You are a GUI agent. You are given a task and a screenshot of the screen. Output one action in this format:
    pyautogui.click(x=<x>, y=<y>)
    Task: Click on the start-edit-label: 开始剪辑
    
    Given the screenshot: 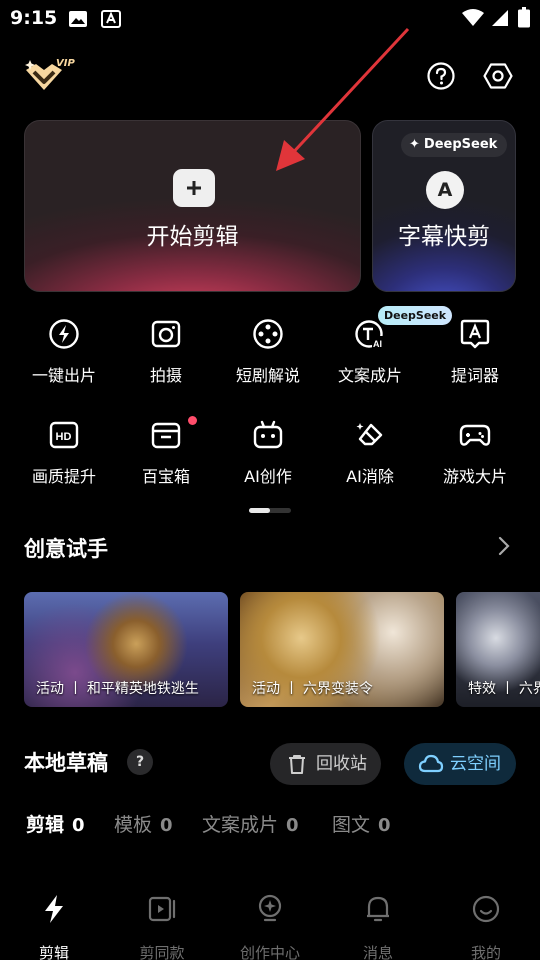 What is the action you would take?
    pyautogui.click(x=192, y=237)
    